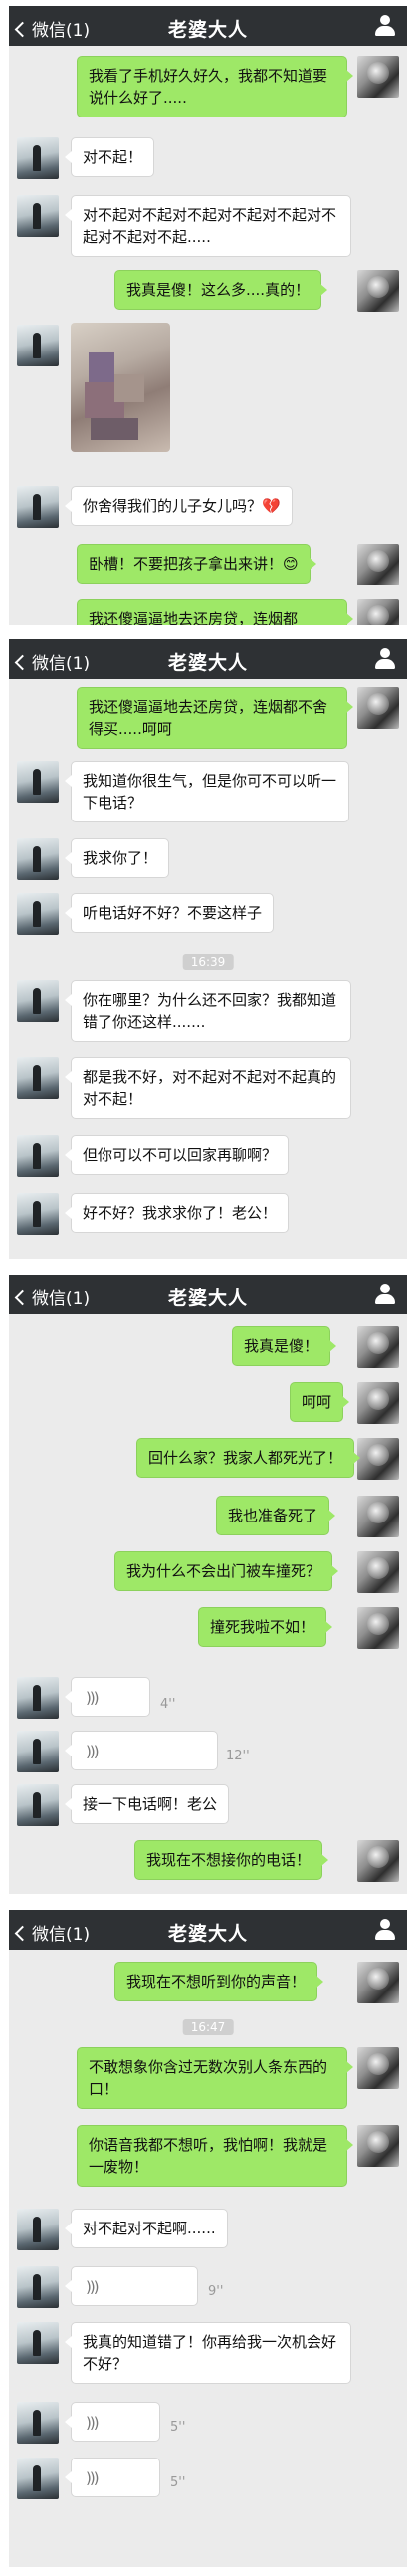 The width and height of the screenshot is (416, 2576). What do you see at coordinates (215, 718) in the screenshot?
I see `sent-message: 我还傻逼逼地去还房贷，连烟都不舍得买.....呵呵` at bounding box center [215, 718].